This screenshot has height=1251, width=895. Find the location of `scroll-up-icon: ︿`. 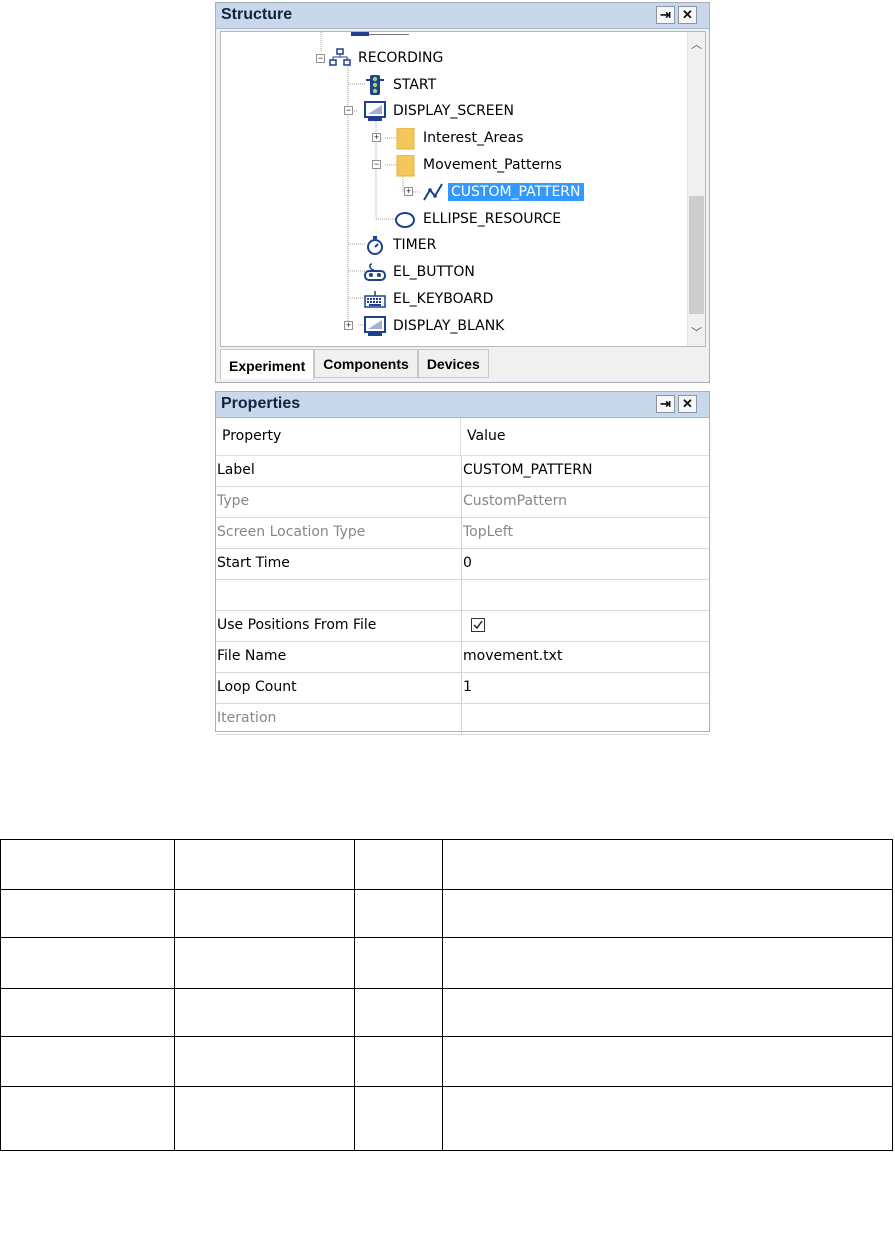

scroll-up-icon: ︿ is located at coordinates (696, 45).